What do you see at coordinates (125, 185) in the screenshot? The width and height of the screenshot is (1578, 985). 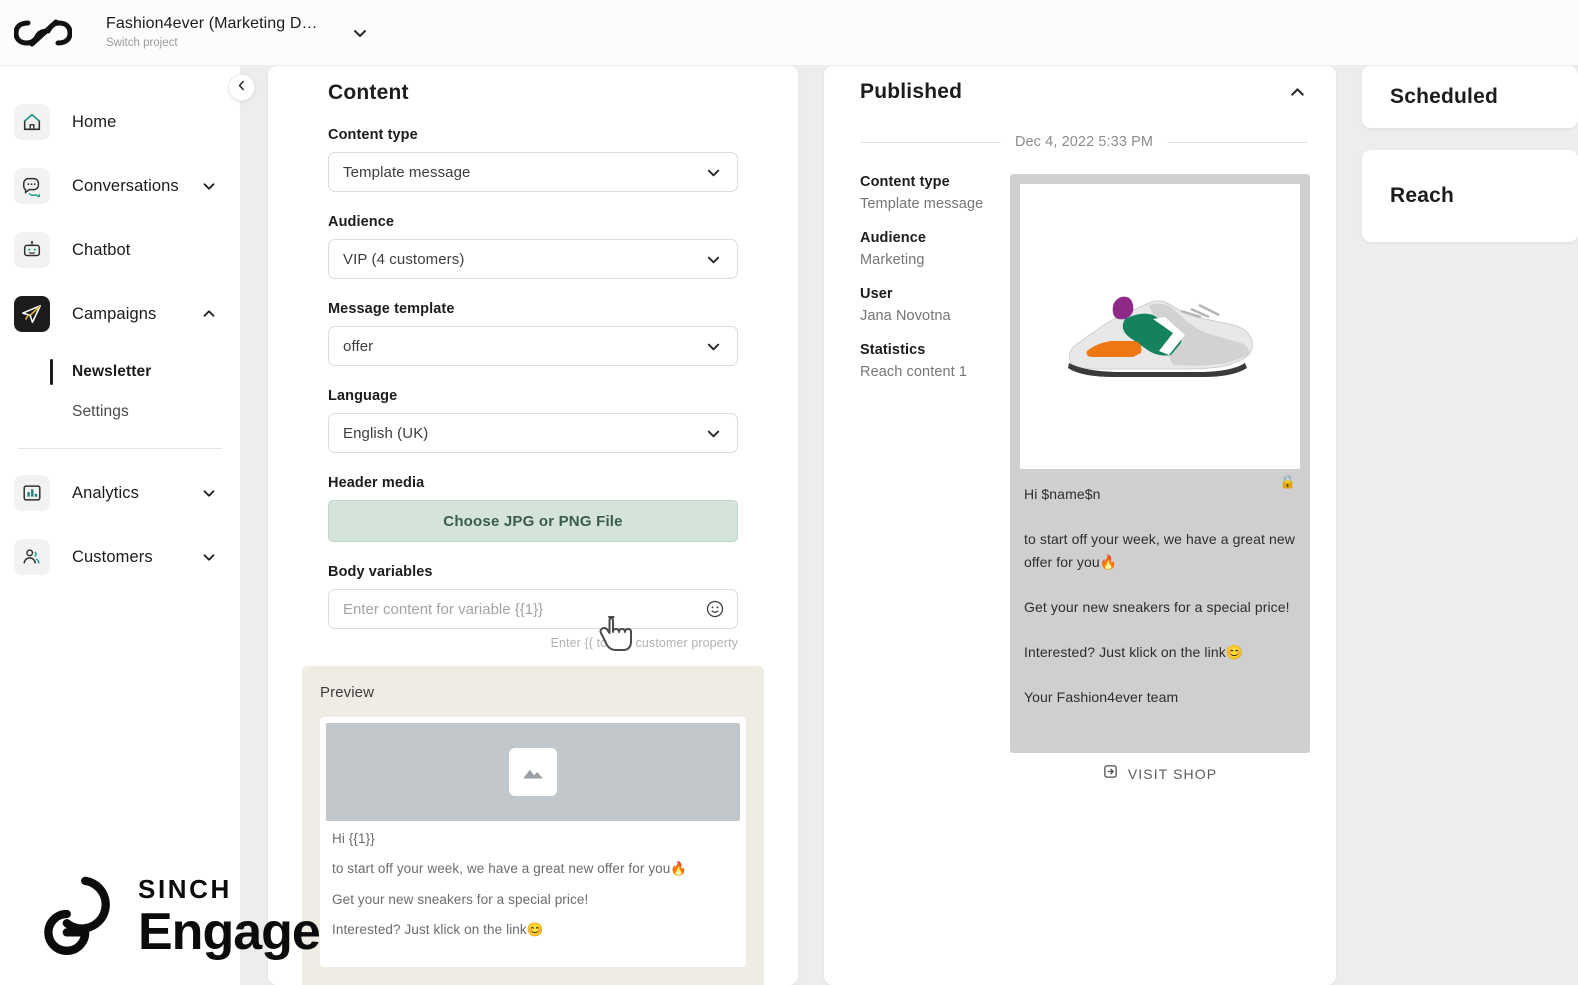 I see `sidebar-item-label: Conversations` at bounding box center [125, 185].